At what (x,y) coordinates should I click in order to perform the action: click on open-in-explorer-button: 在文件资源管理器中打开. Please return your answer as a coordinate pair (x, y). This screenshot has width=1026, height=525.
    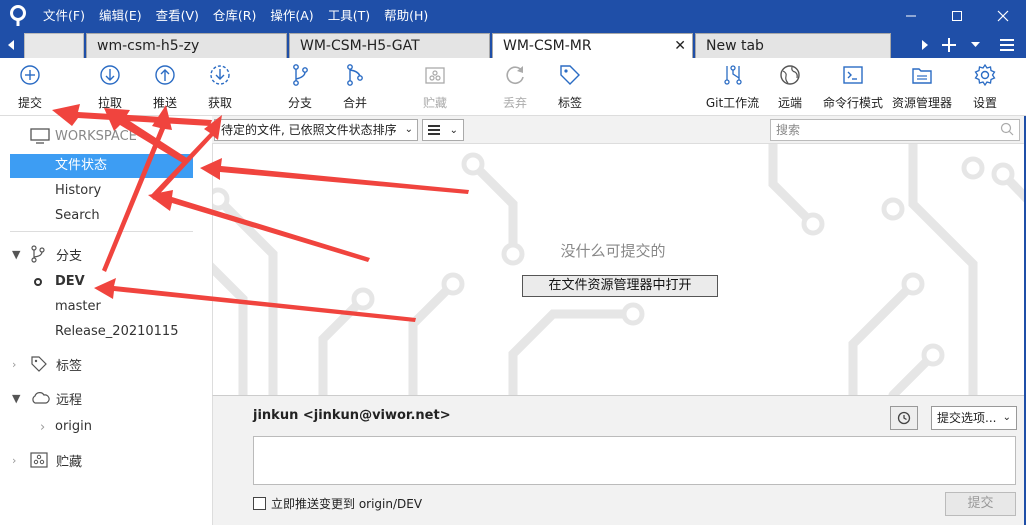
    Looking at the image, I should click on (620, 286).